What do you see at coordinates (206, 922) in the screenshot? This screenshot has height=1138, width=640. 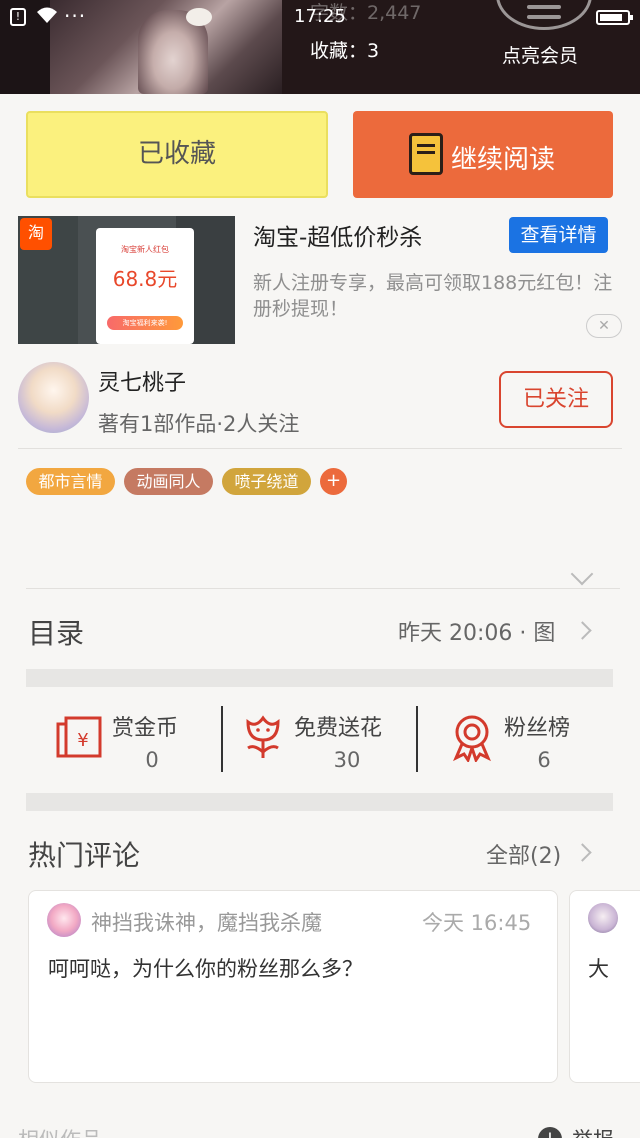 I see `commenter-name: 神挡我诛神，魔挡我杀魔` at bounding box center [206, 922].